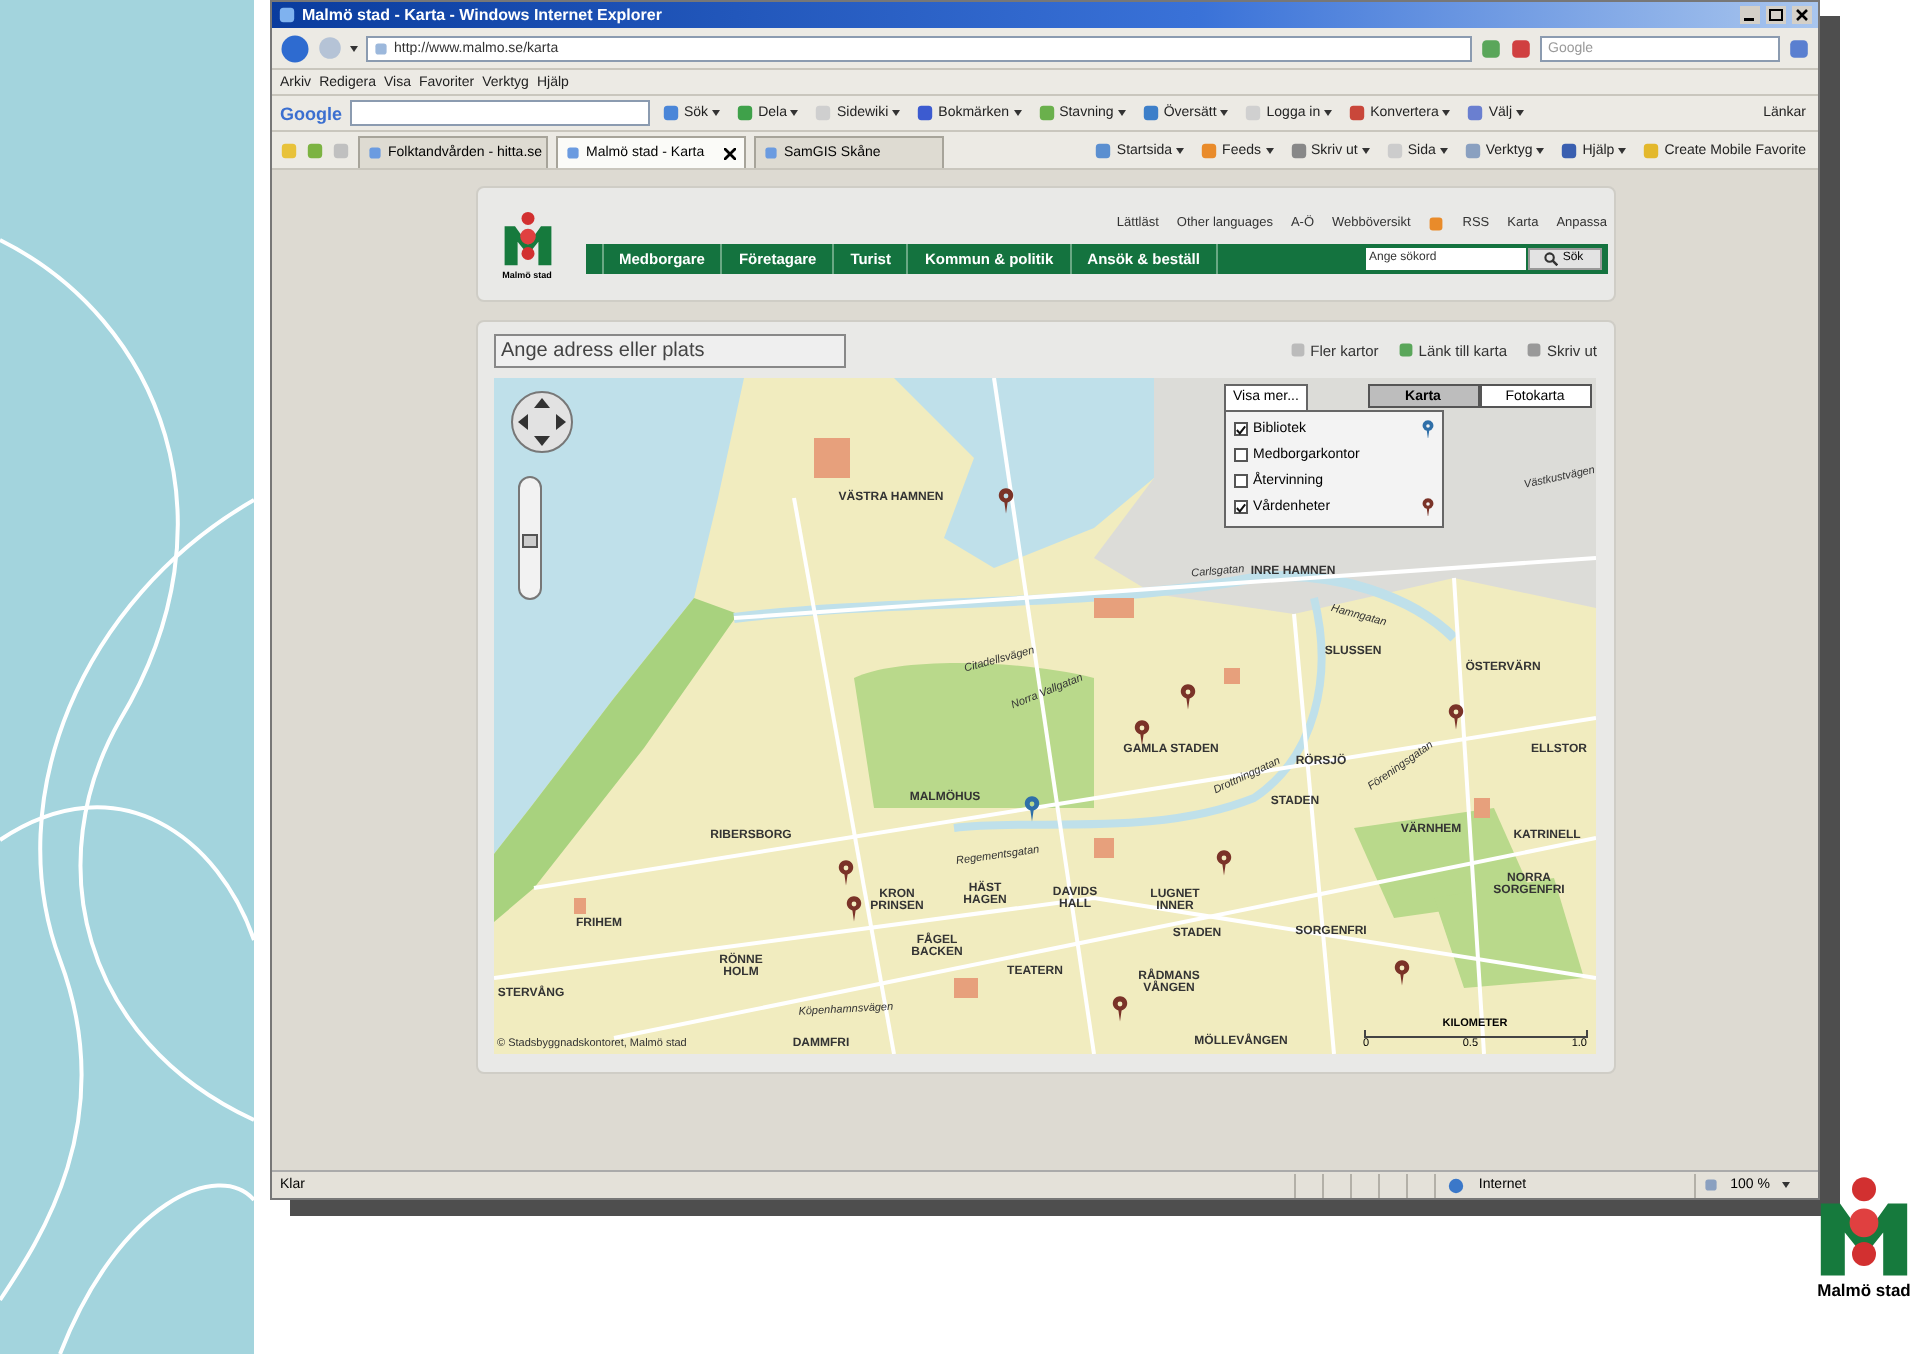  I want to click on maximize-icon, so click(1776, 15).